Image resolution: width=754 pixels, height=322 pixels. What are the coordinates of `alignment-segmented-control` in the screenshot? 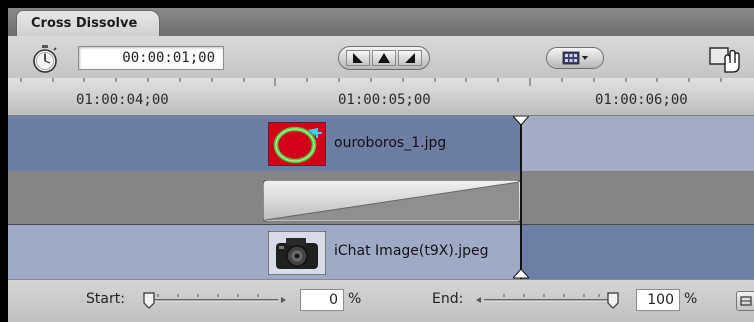 It's located at (384, 58).